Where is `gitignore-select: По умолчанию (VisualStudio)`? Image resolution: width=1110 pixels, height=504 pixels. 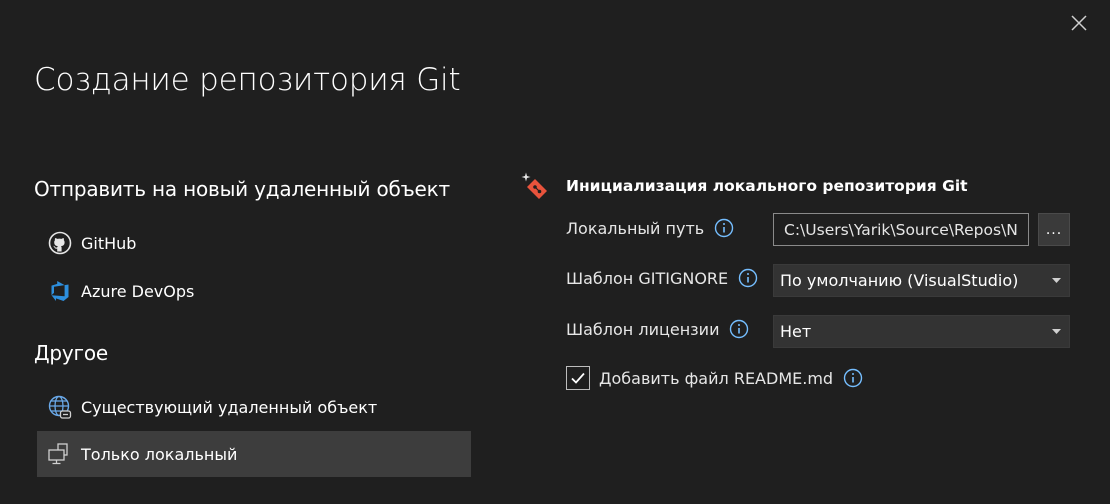 gitignore-select: По умолчанию (VisualStudio) is located at coordinates (921, 280).